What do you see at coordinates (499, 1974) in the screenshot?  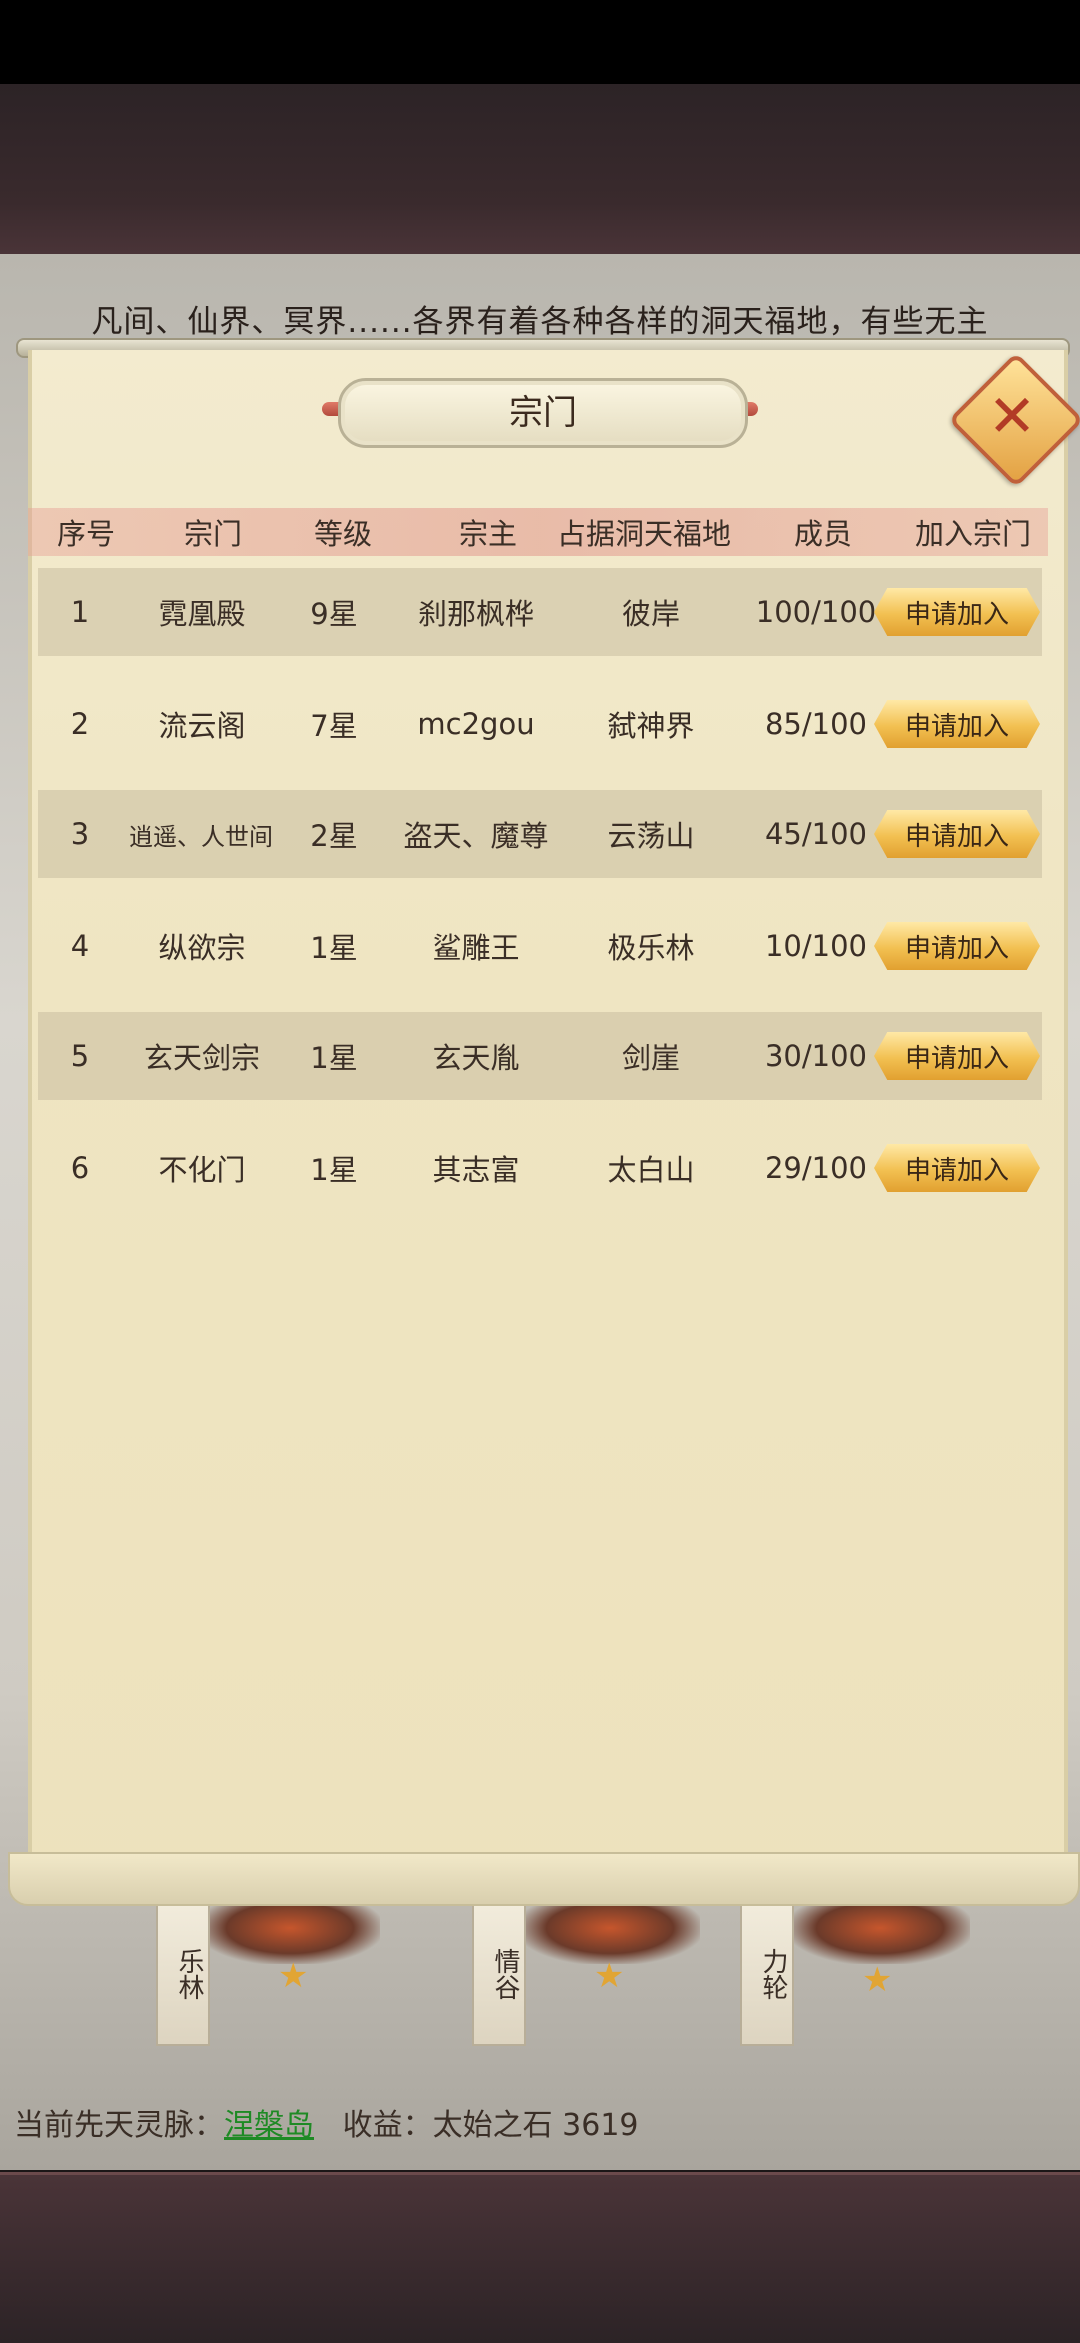 I see `map-banner-2: 情谷` at bounding box center [499, 1974].